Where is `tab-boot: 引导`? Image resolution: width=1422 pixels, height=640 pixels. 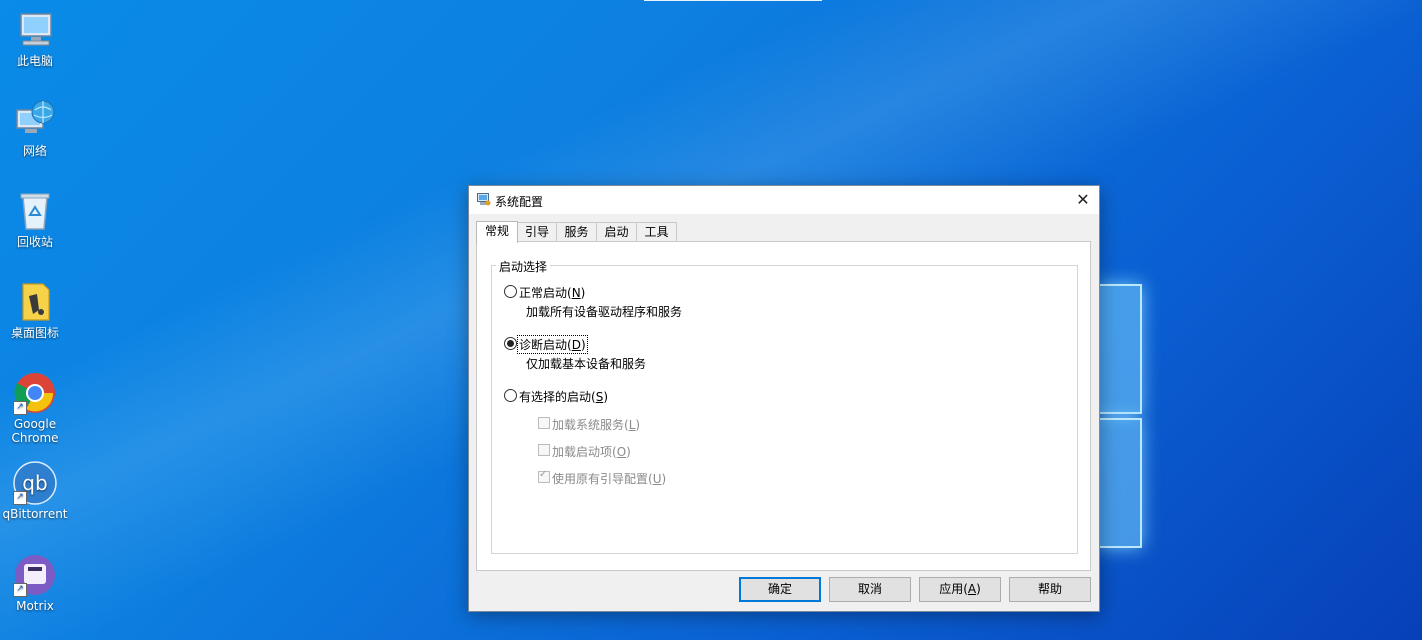
tab-boot: 引导 is located at coordinates (537, 232).